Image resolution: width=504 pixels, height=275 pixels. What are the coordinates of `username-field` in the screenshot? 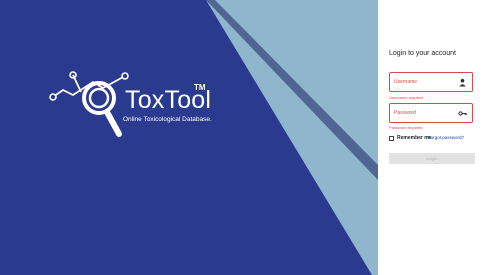 It's located at (431, 82).